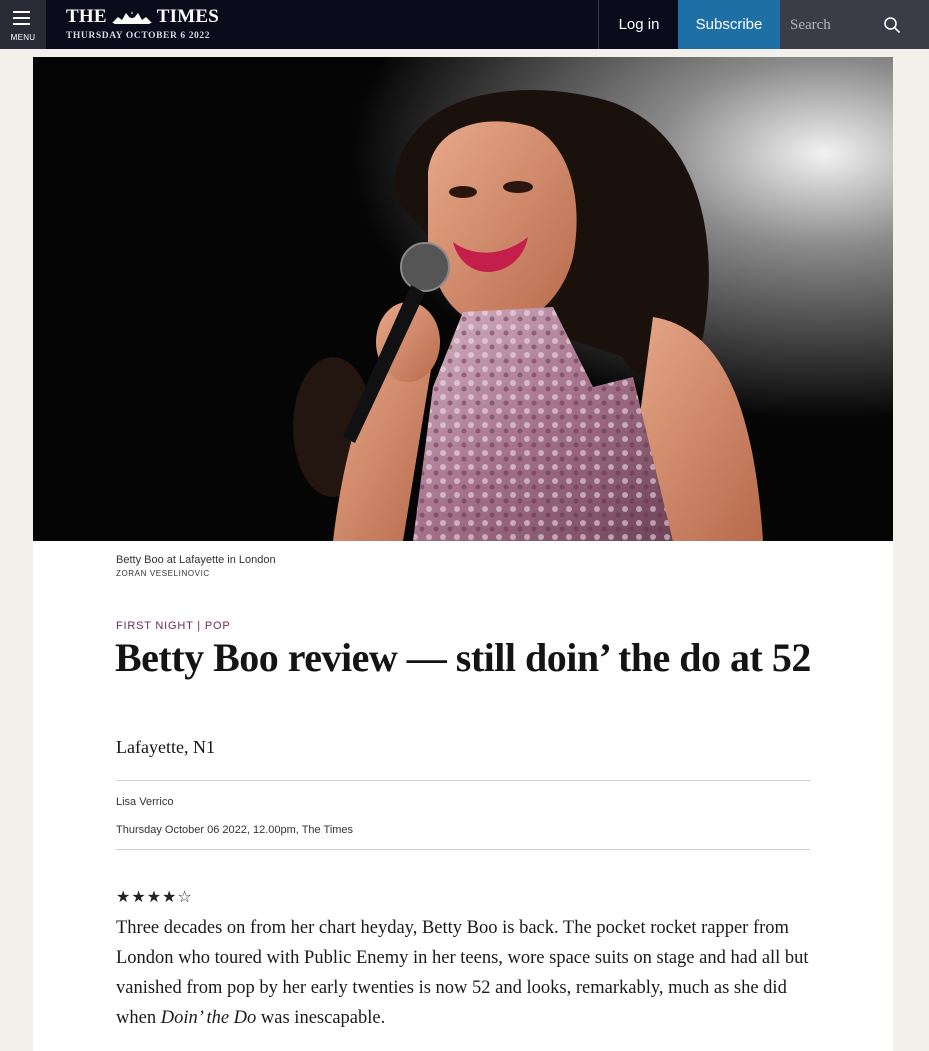  Describe the element at coordinates (165, 747) in the screenshot. I see `article-standfirst: Lafayette, N1` at that location.